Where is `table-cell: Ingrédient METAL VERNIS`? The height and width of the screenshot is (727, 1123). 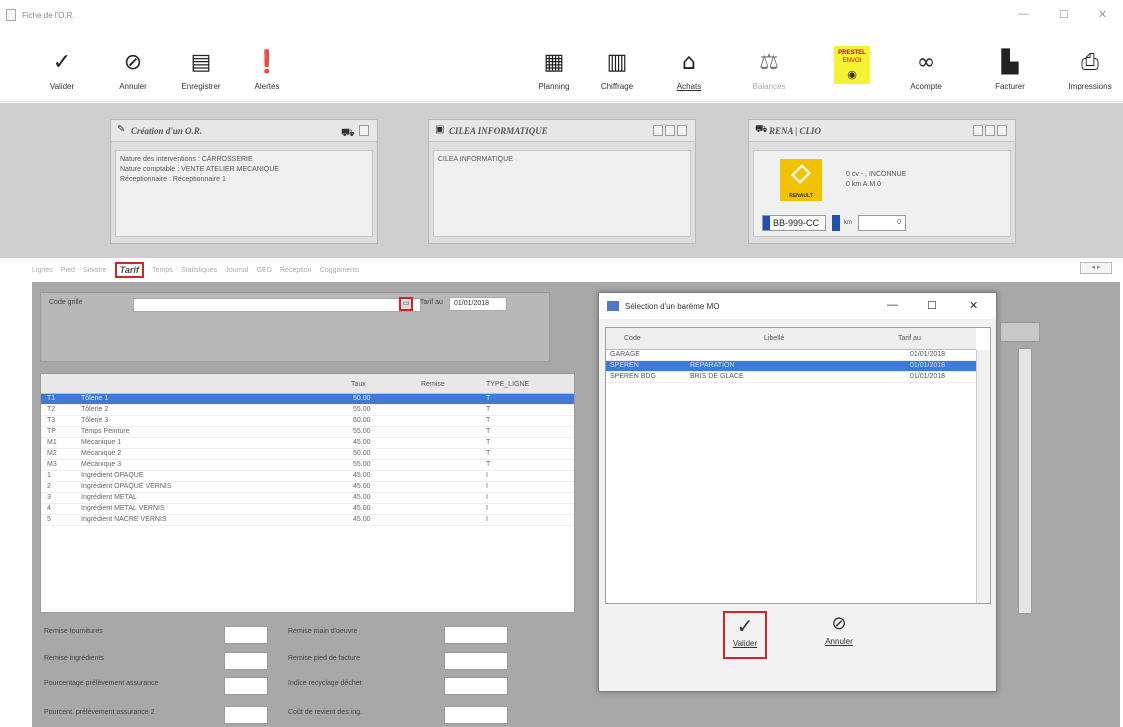
table-cell: Ingrédient METAL VERNIS is located at coordinates (123, 508).